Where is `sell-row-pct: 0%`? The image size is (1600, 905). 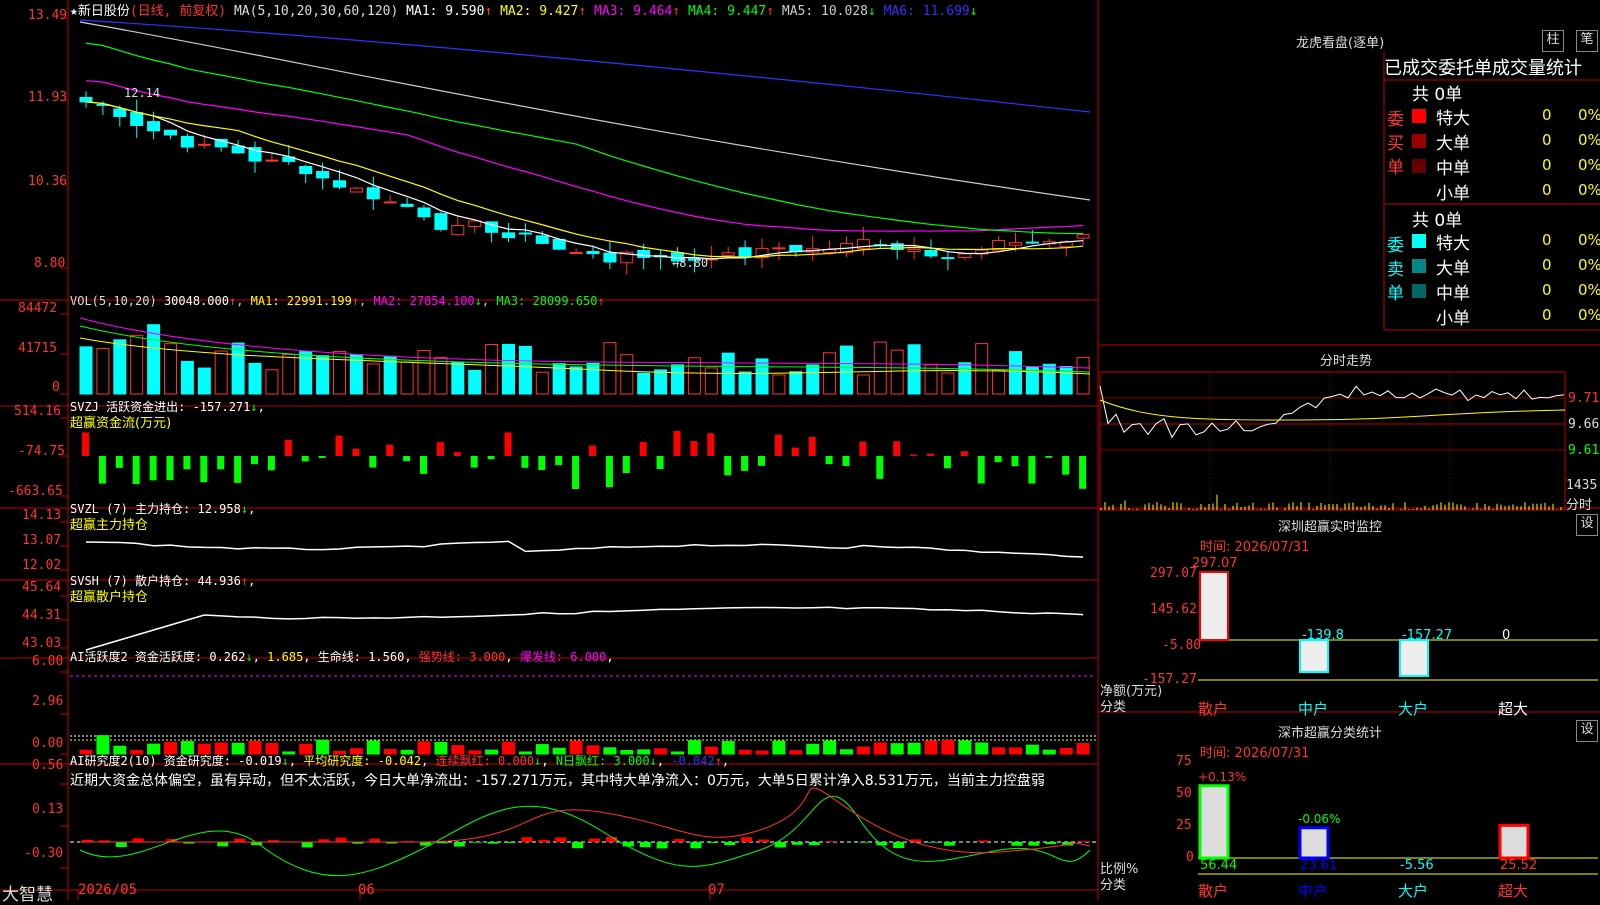
sell-row-pct: 0% is located at coordinates (1589, 290).